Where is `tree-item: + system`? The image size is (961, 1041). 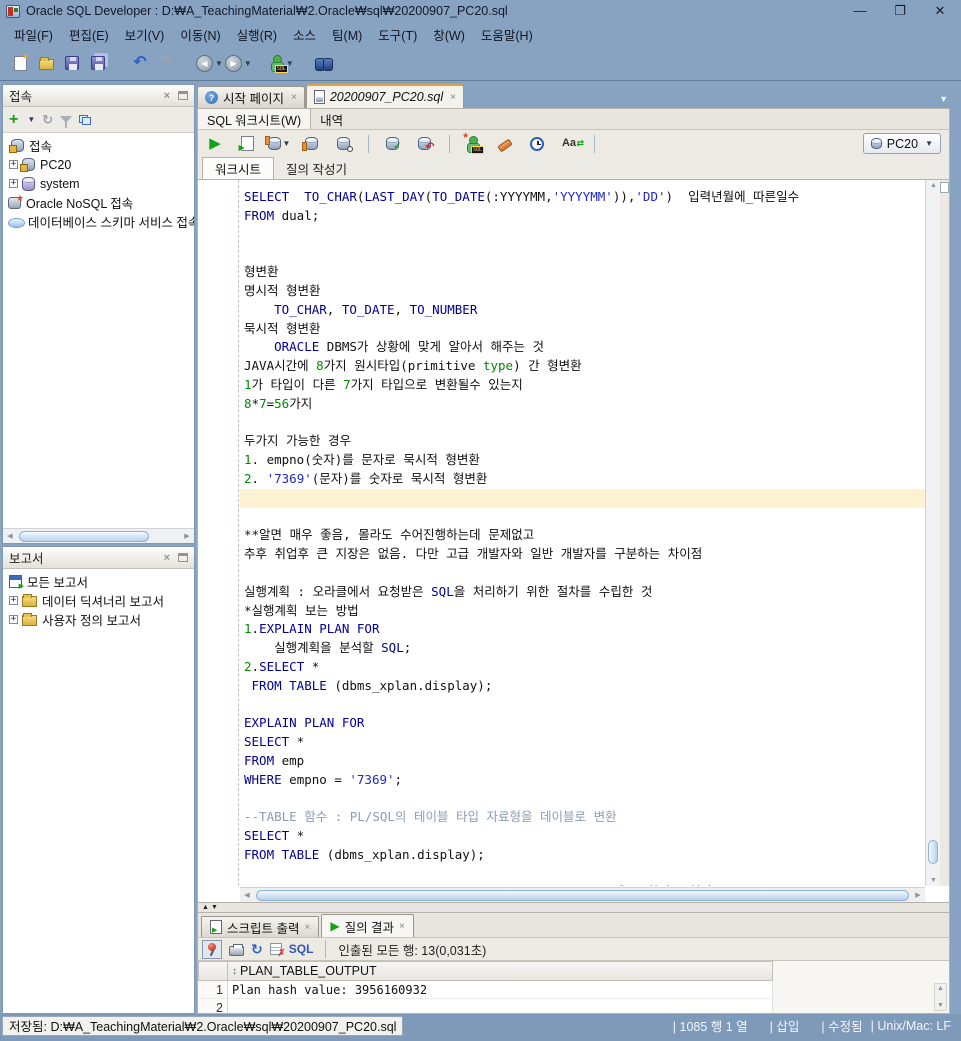
tree-item: + system is located at coordinates (98, 183).